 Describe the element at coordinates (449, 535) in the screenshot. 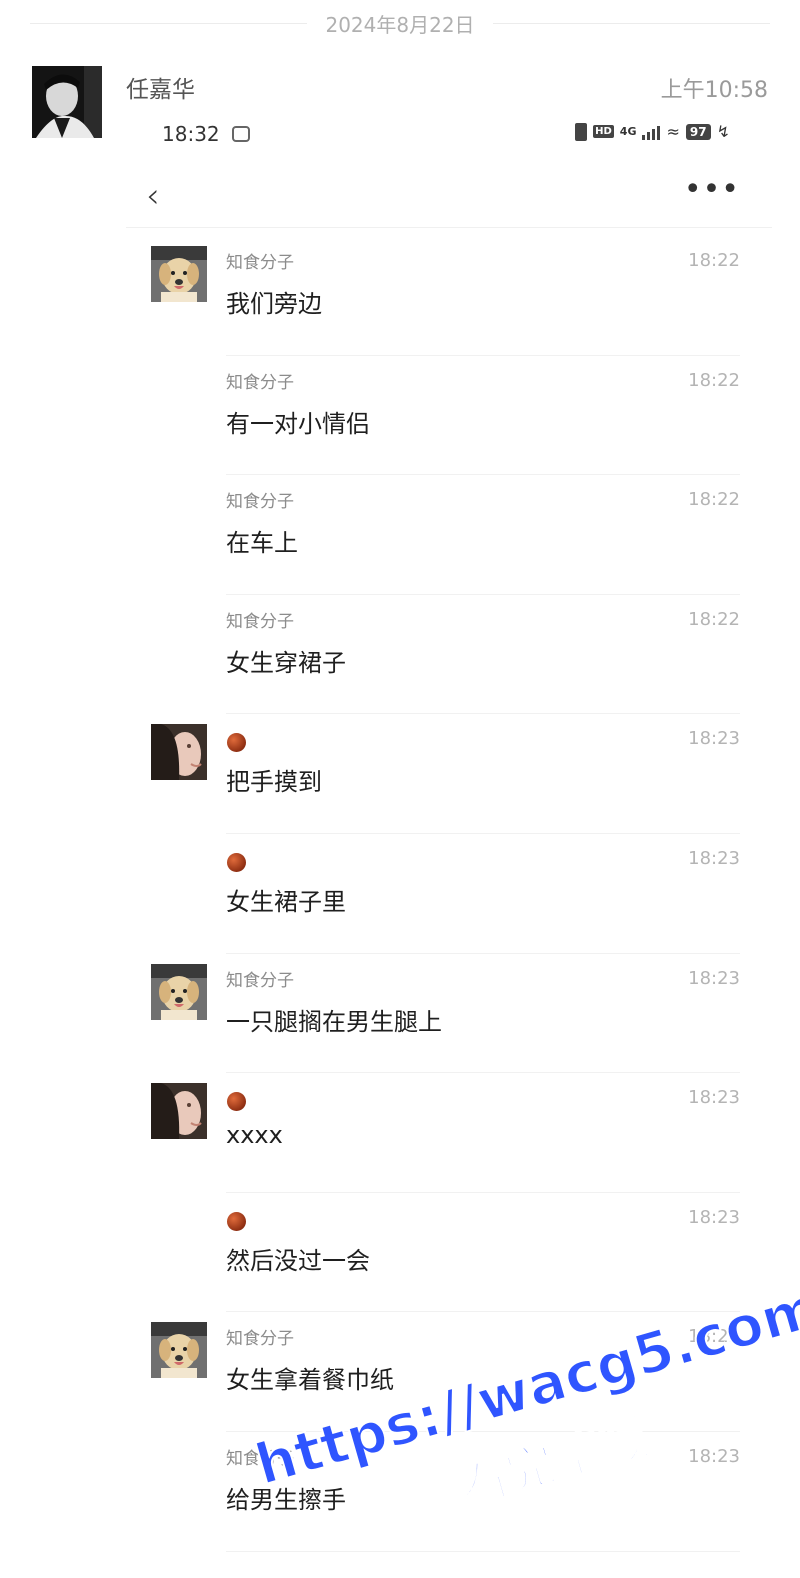

I see `message-item: 知食分子 18:22 在车上` at that location.